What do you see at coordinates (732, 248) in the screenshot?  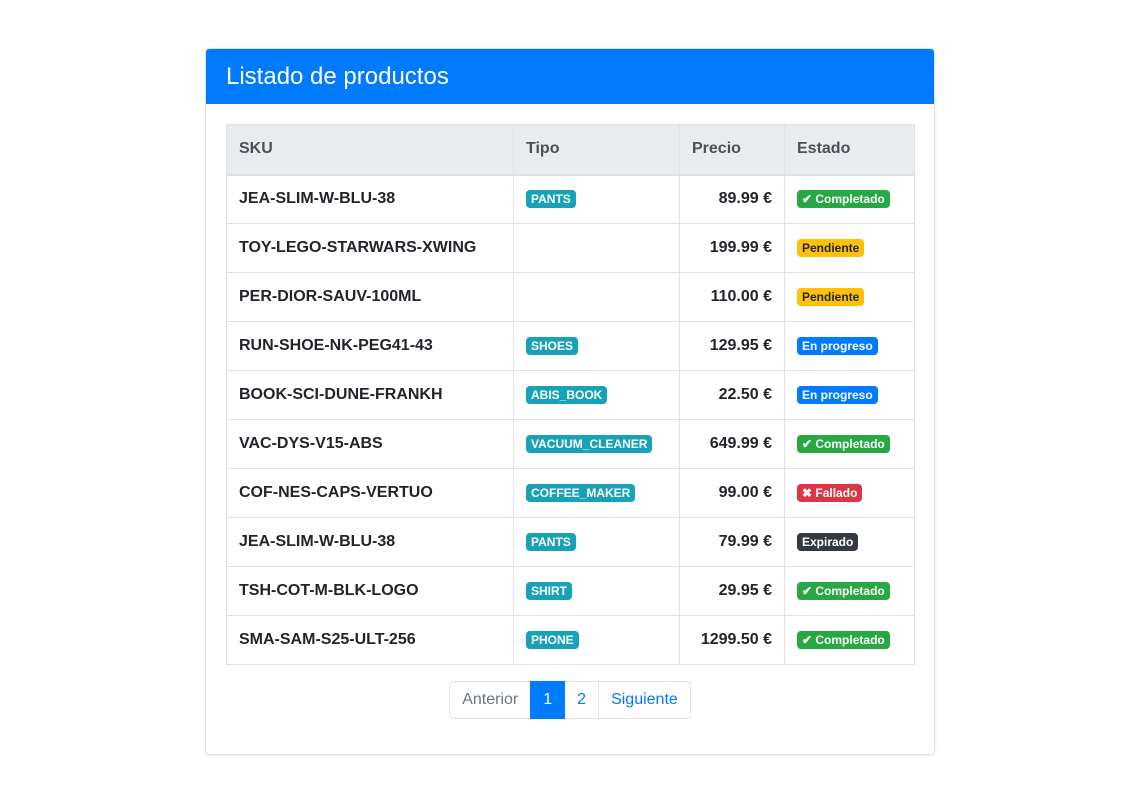 I see `precio-cell: 199.99 €` at bounding box center [732, 248].